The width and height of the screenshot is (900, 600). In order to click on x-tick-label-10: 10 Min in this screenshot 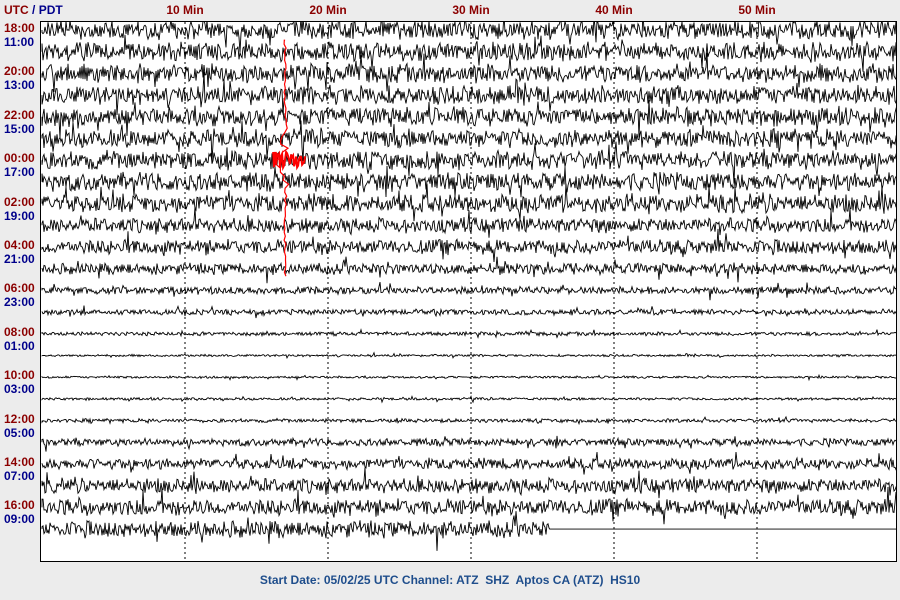, I will do `click(185, 10)`.